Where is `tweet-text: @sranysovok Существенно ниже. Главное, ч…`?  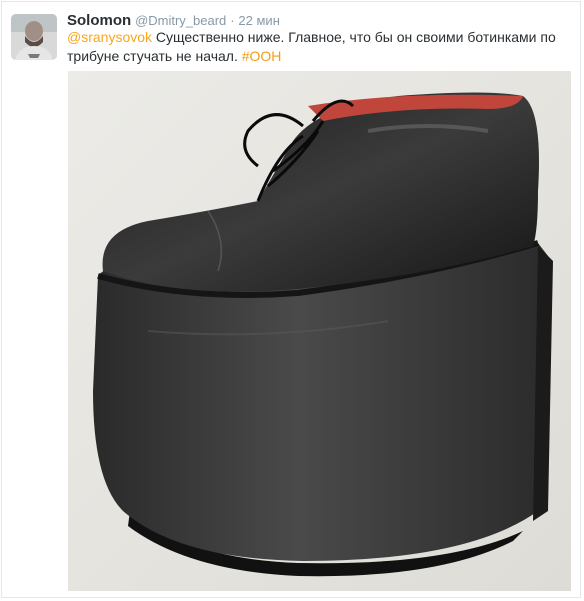
tweet-text: @sranysovok Существенно ниже. Главное, ч… is located at coordinates (317, 47).